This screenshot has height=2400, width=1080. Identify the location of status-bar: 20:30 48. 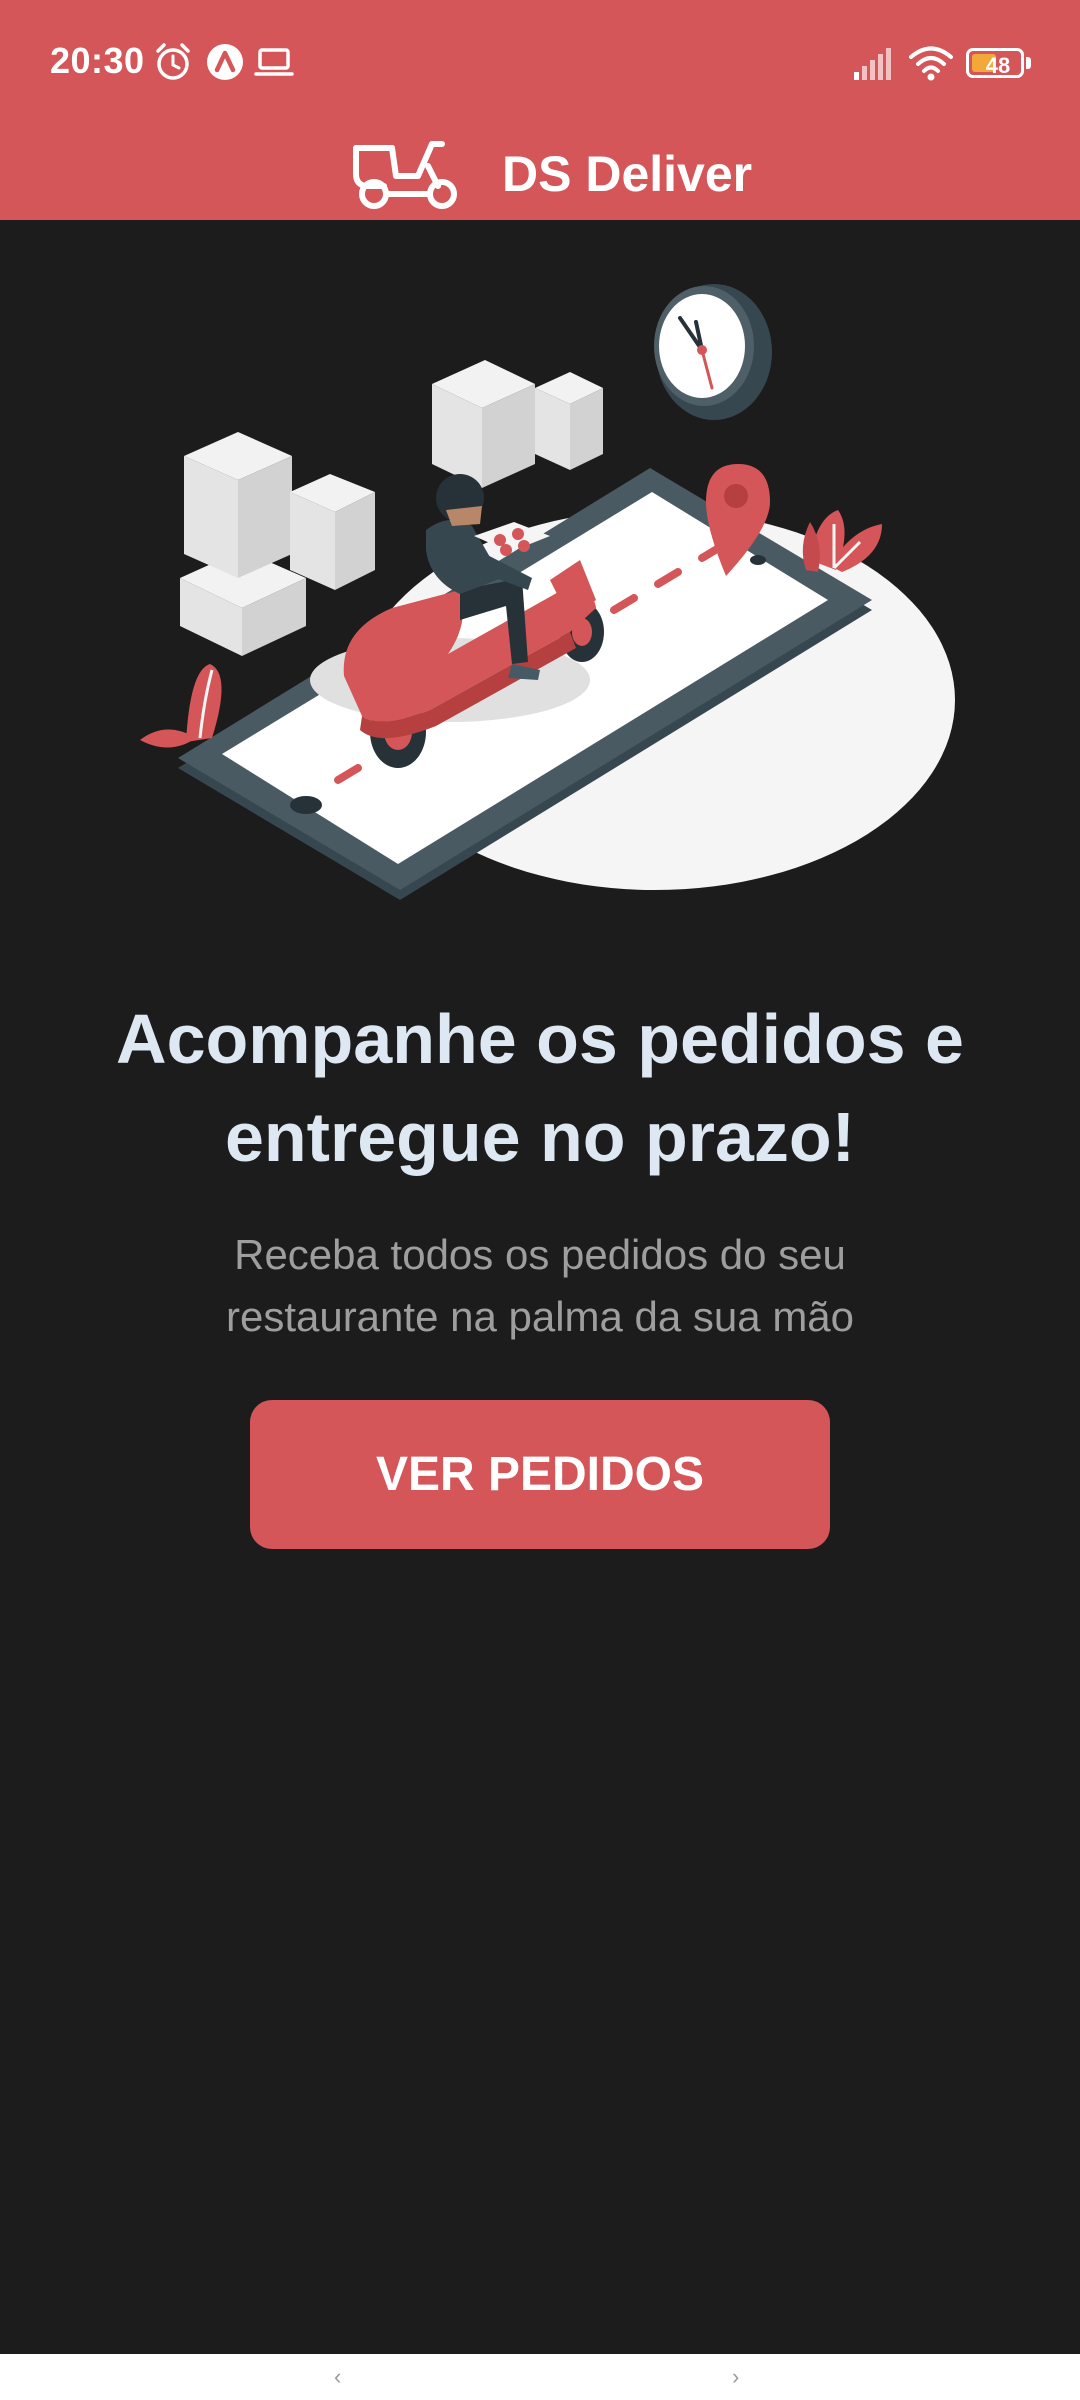
(540, 64).